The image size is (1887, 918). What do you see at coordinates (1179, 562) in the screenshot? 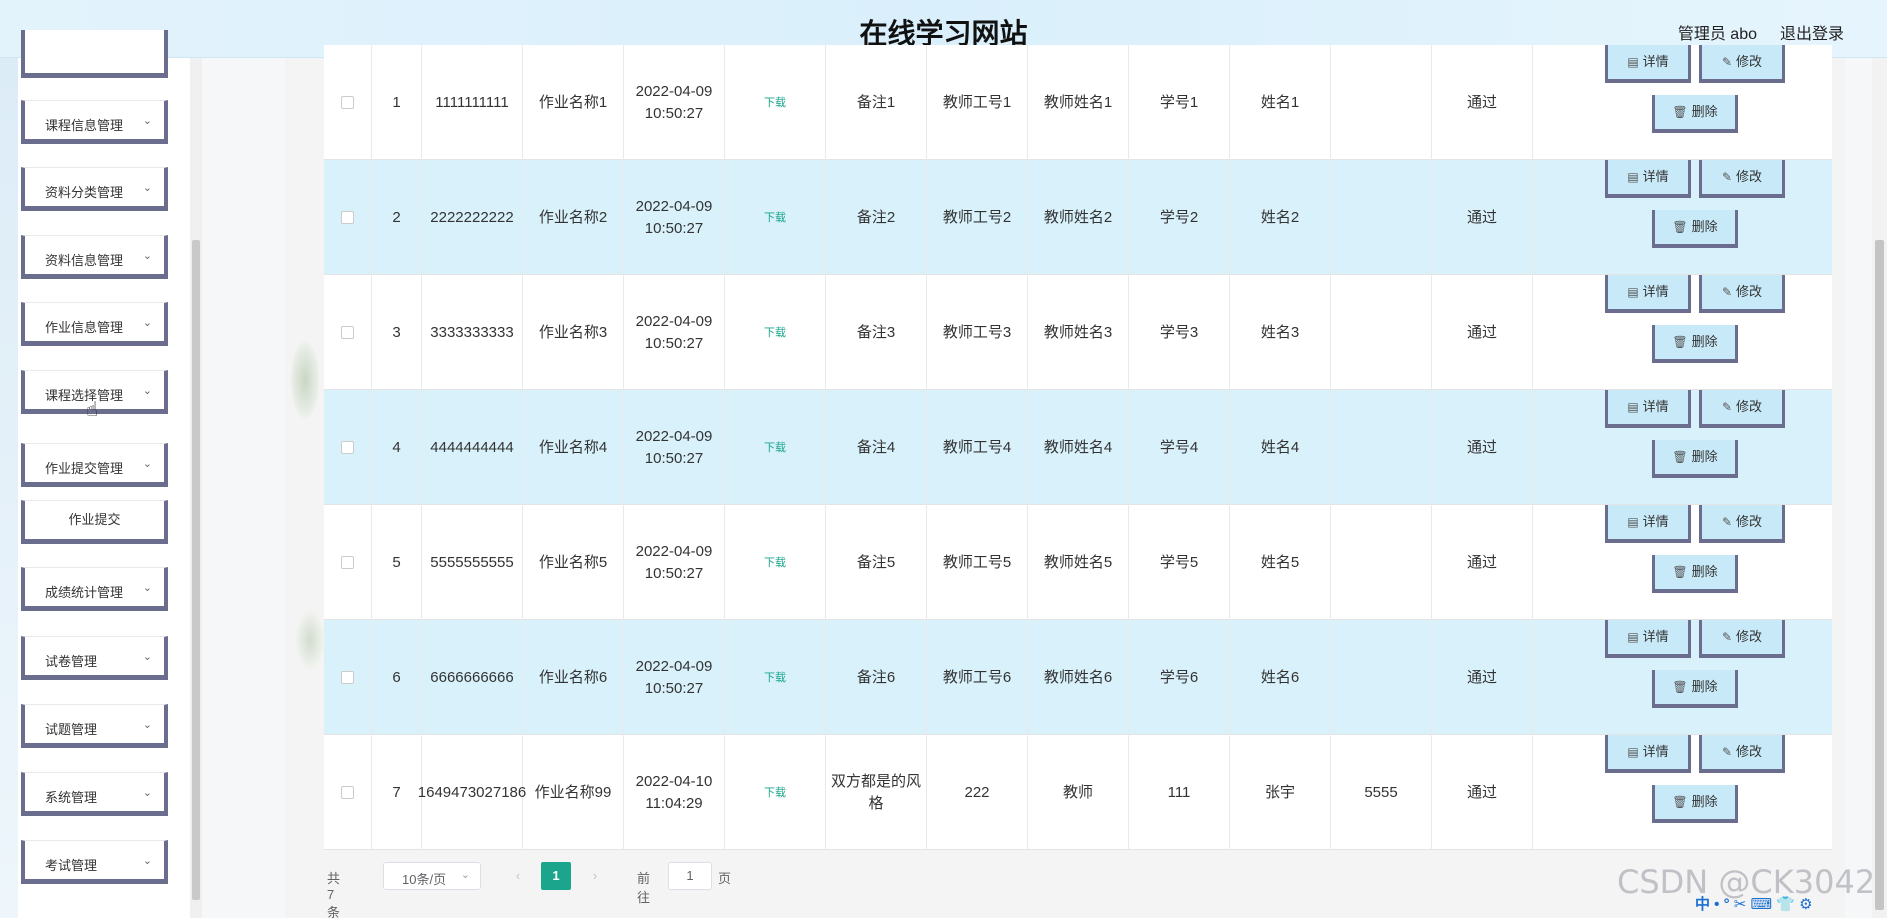
I see `table-cell-student-id: 学号5` at bounding box center [1179, 562].